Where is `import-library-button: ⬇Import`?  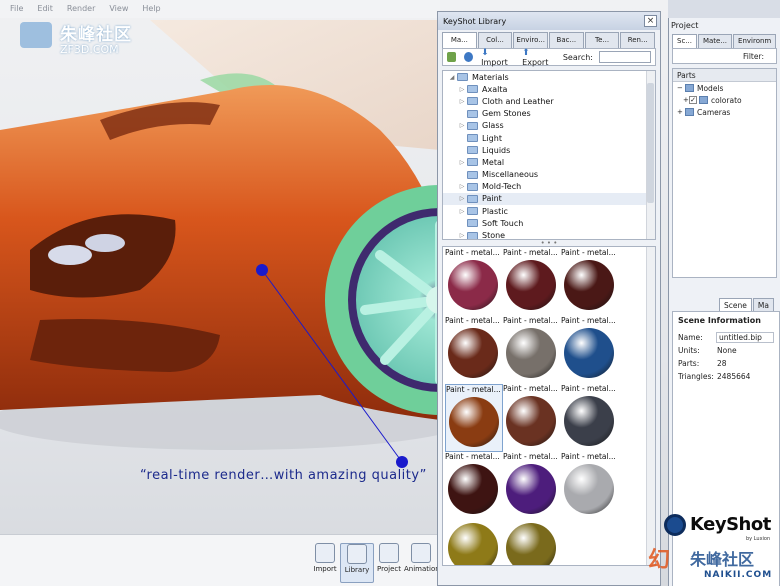 import-library-button: ⬇Import is located at coordinates (498, 57).